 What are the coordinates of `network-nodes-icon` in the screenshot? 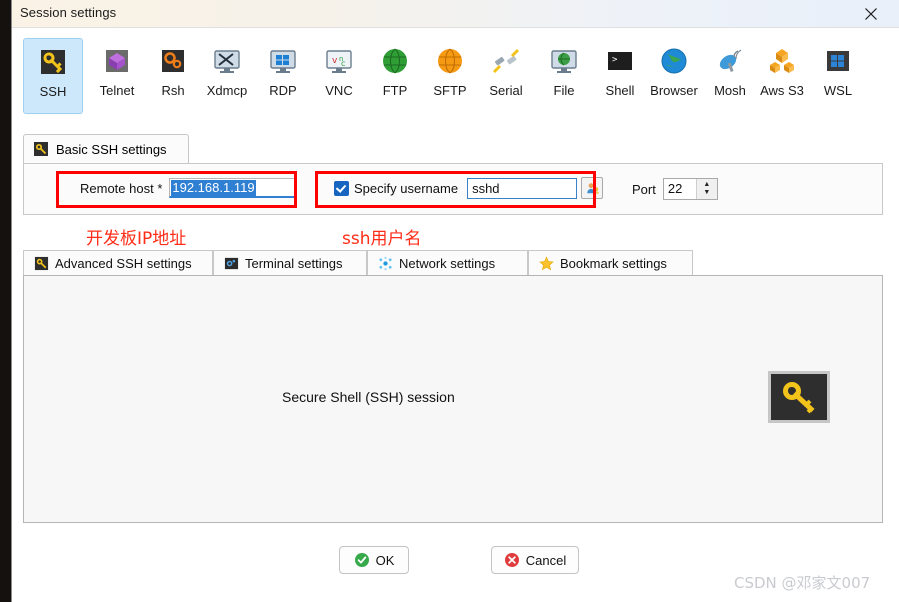 It's located at (385, 263).